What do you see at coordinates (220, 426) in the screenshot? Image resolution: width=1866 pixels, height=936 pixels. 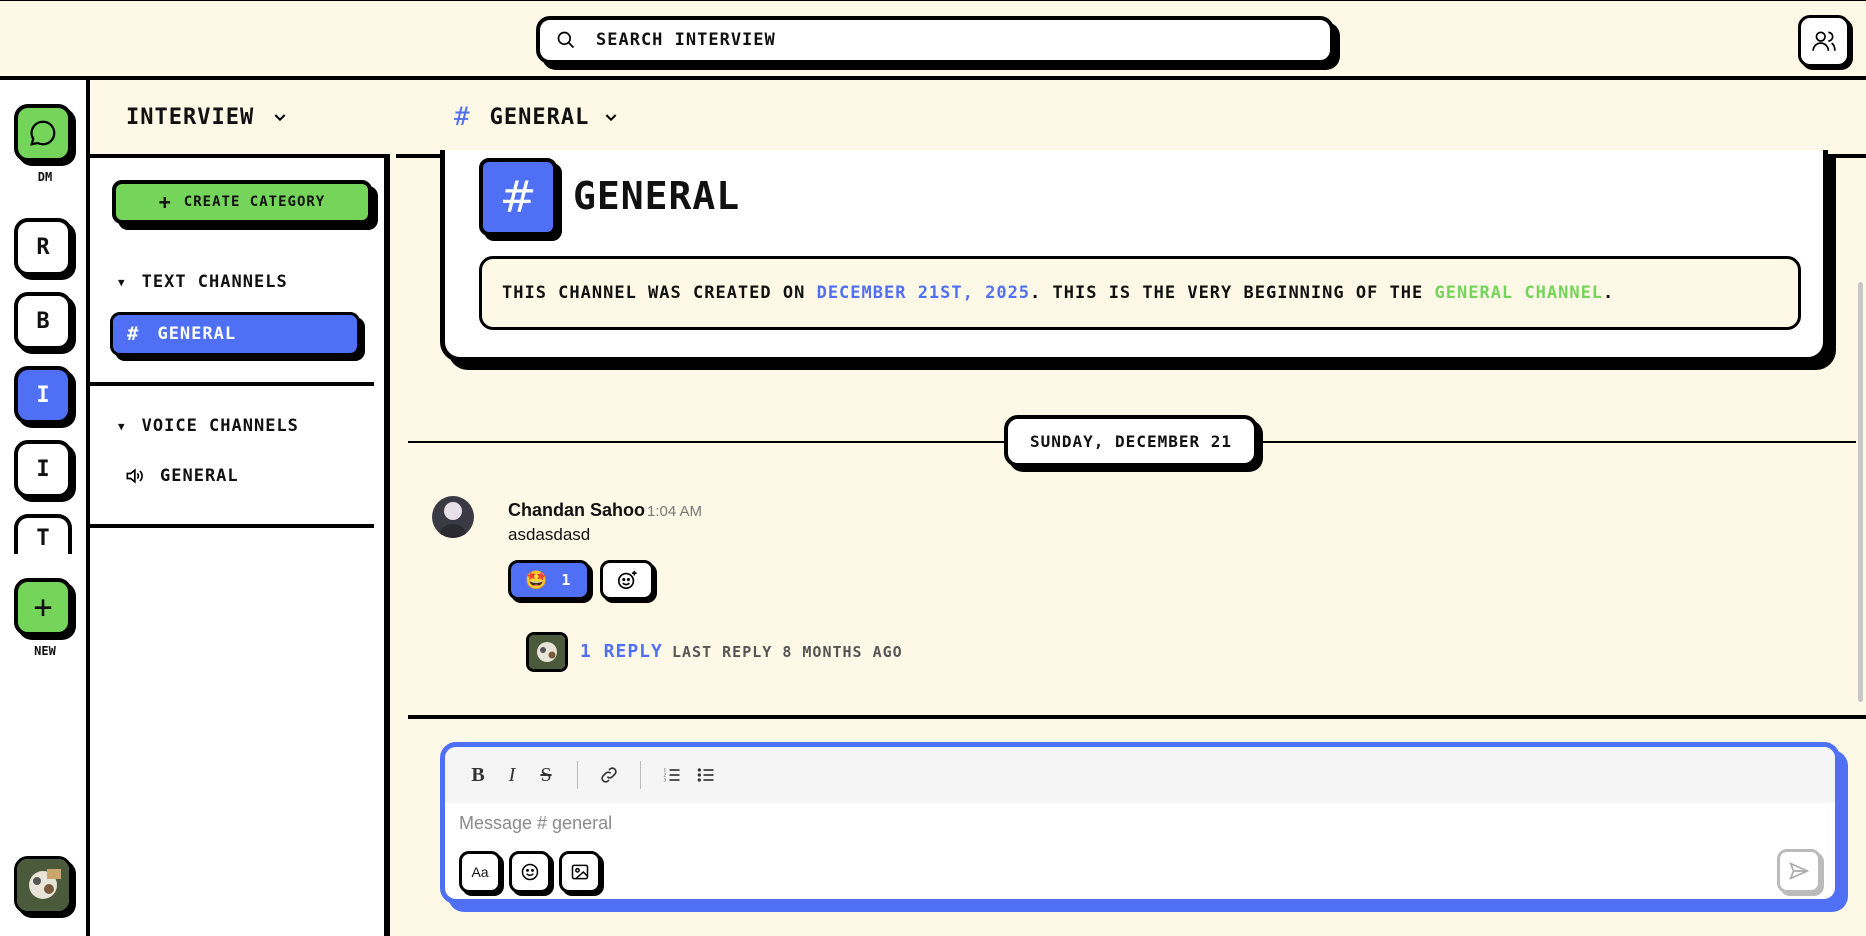 I see `category-label: VOICE CHANNELS` at bounding box center [220, 426].